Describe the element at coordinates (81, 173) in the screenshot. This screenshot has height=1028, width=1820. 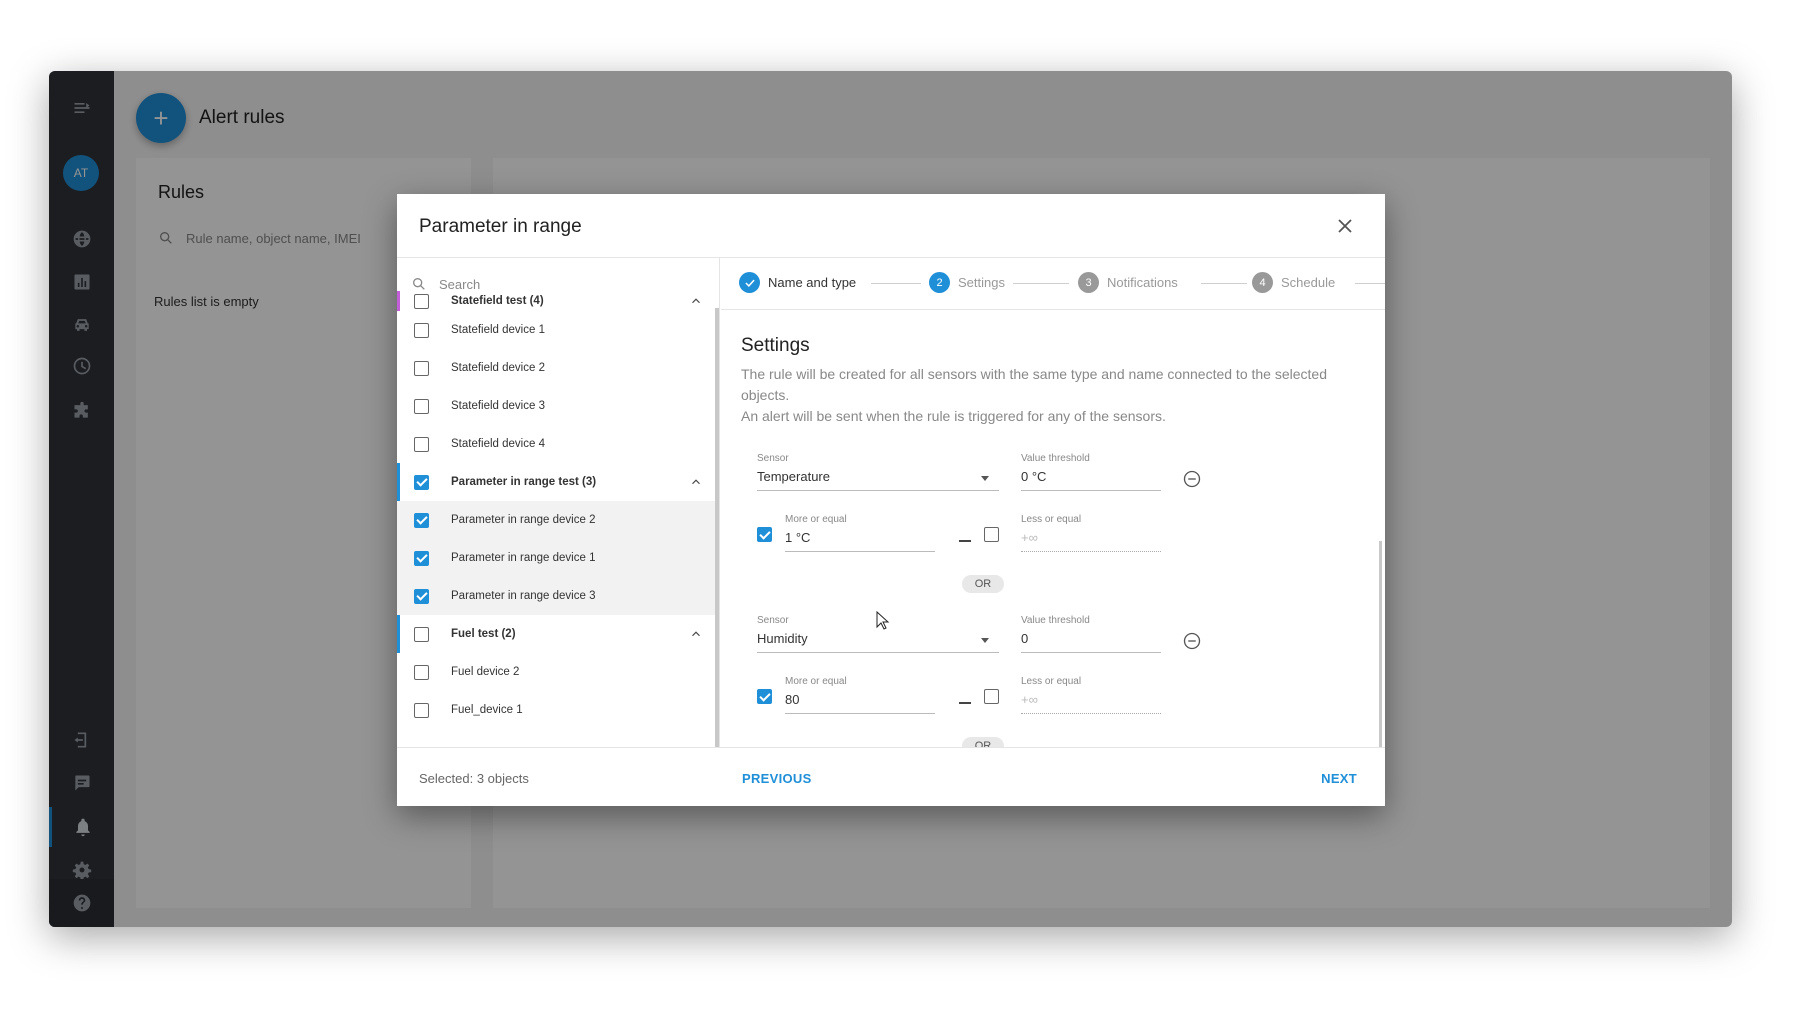
I see `avatar: AT` at that location.